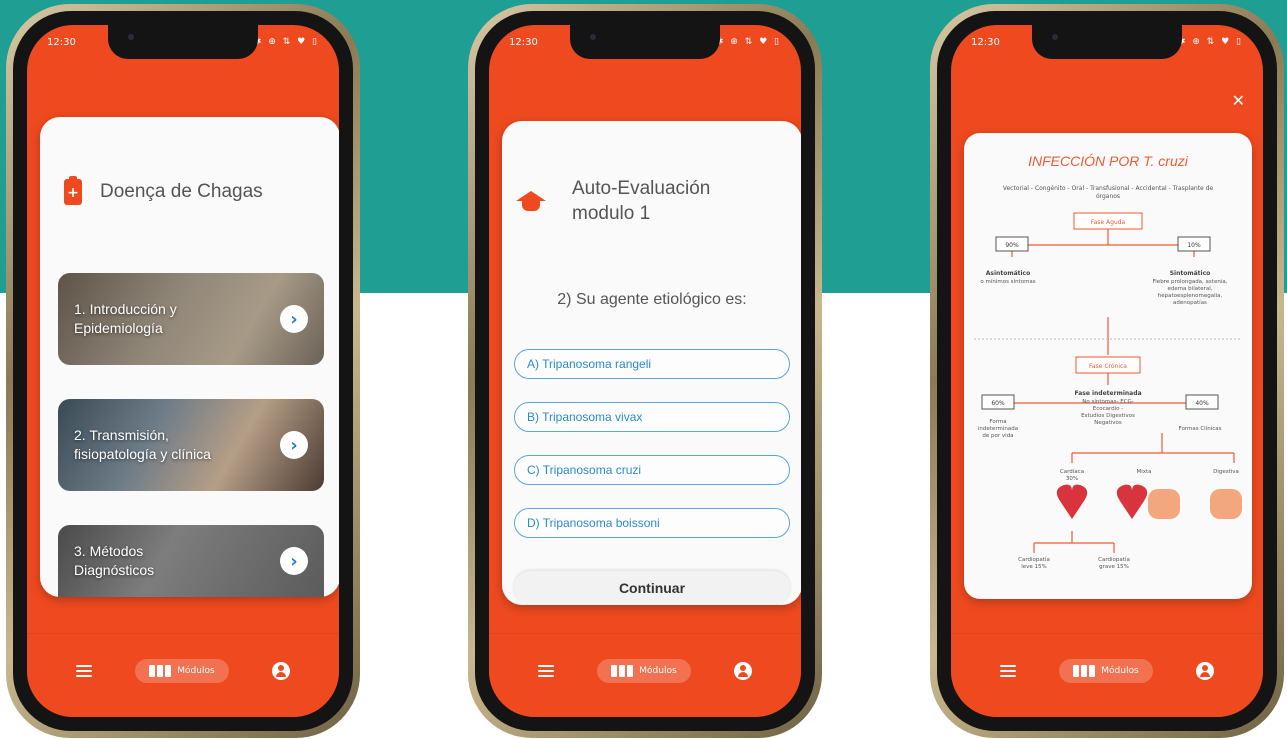 Image resolution: width=1287 pixels, height=739 pixels. What do you see at coordinates (1190, 282) in the screenshot?
I see `sintomatico-desc-1: Fiebre prolongada, astenia,` at bounding box center [1190, 282].